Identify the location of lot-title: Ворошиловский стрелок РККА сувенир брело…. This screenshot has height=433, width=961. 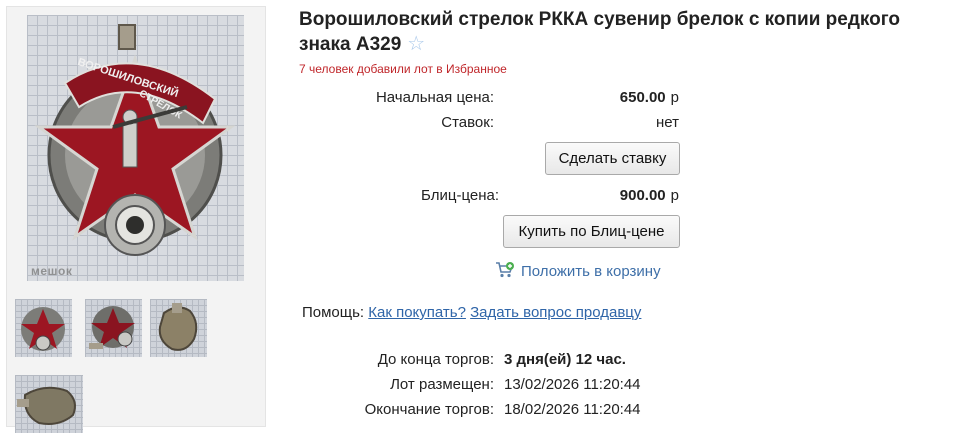
(624, 32).